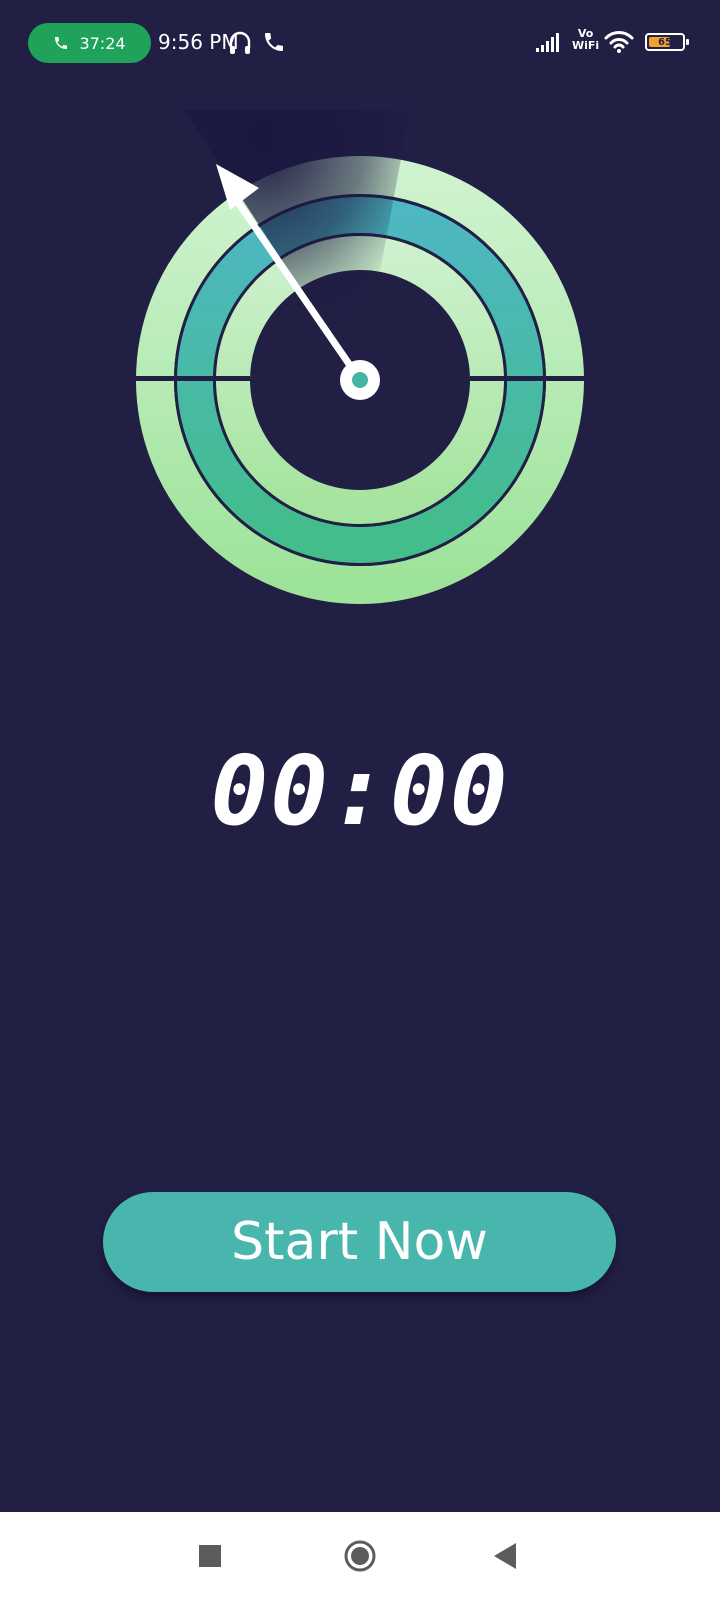 The image size is (720, 1600). Describe the element at coordinates (586, 45) in the screenshot. I see `vowifi-bottom-label: WiFi` at that location.